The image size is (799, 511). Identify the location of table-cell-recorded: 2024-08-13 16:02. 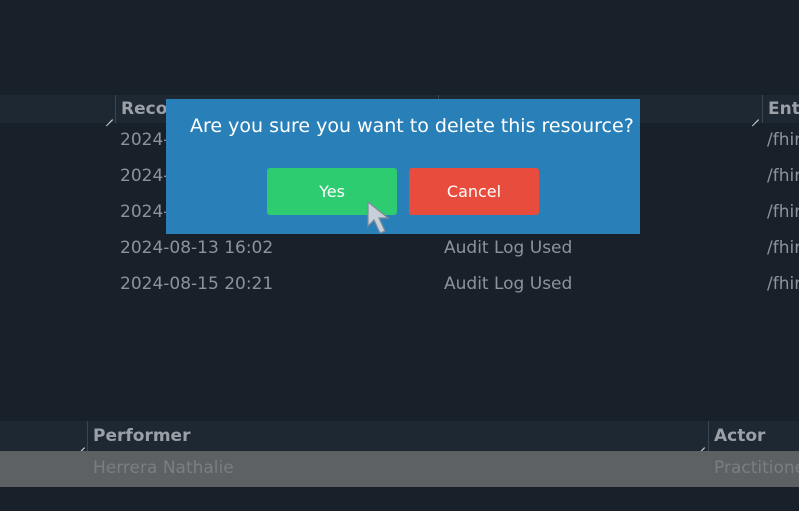
(197, 248).